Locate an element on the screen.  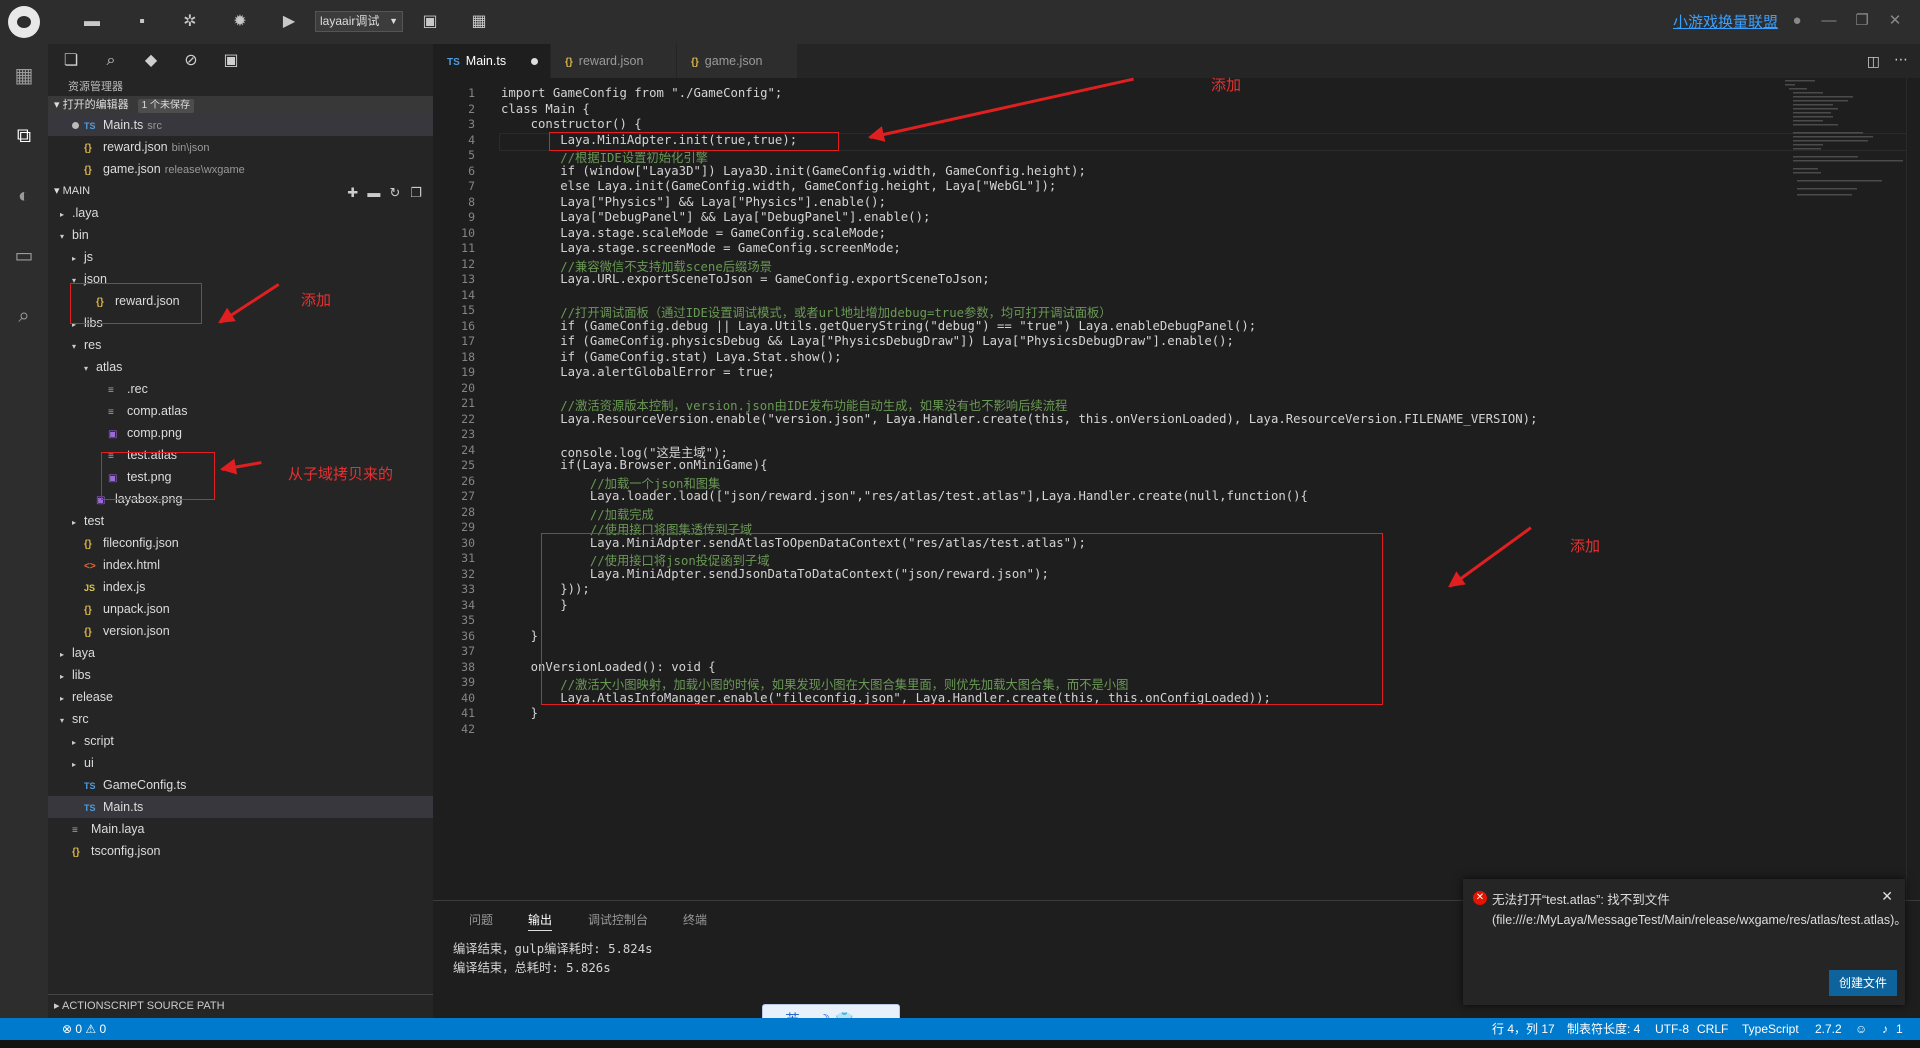
tree-item: ▾ bin is located at coordinates (240, 235).